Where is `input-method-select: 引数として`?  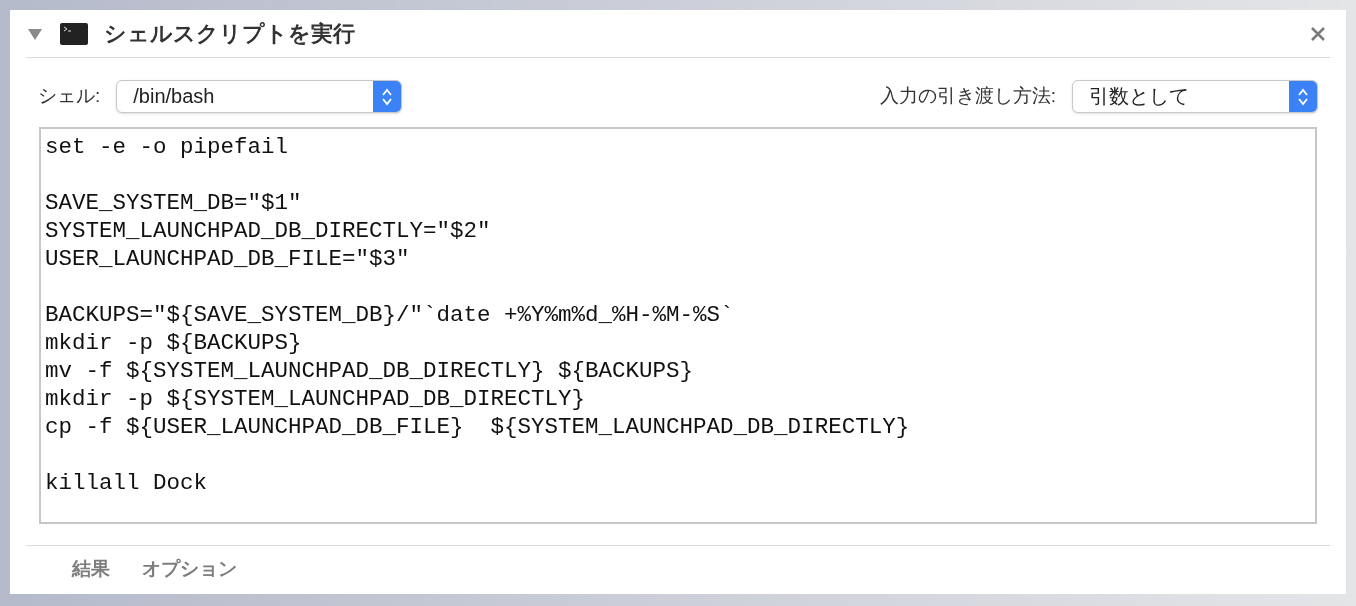 input-method-select: 引数として is located at coordinates (1195, 96).